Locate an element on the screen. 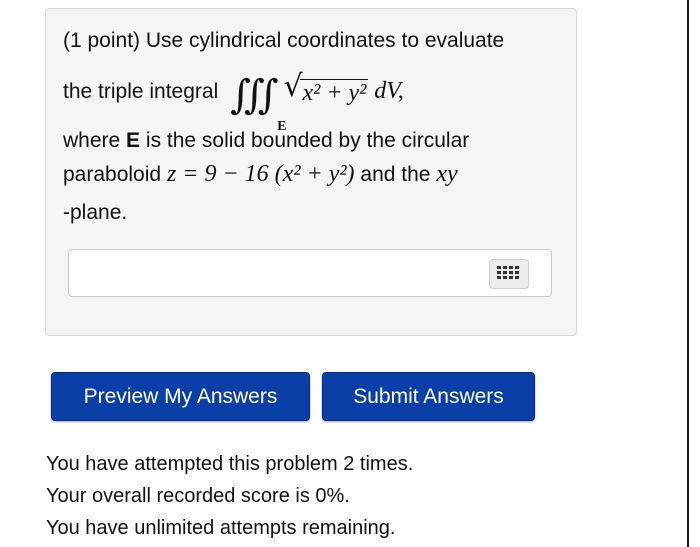 The height and width of the screenshot is (547, 700). region-name: E is located at coordinates (133, 140).